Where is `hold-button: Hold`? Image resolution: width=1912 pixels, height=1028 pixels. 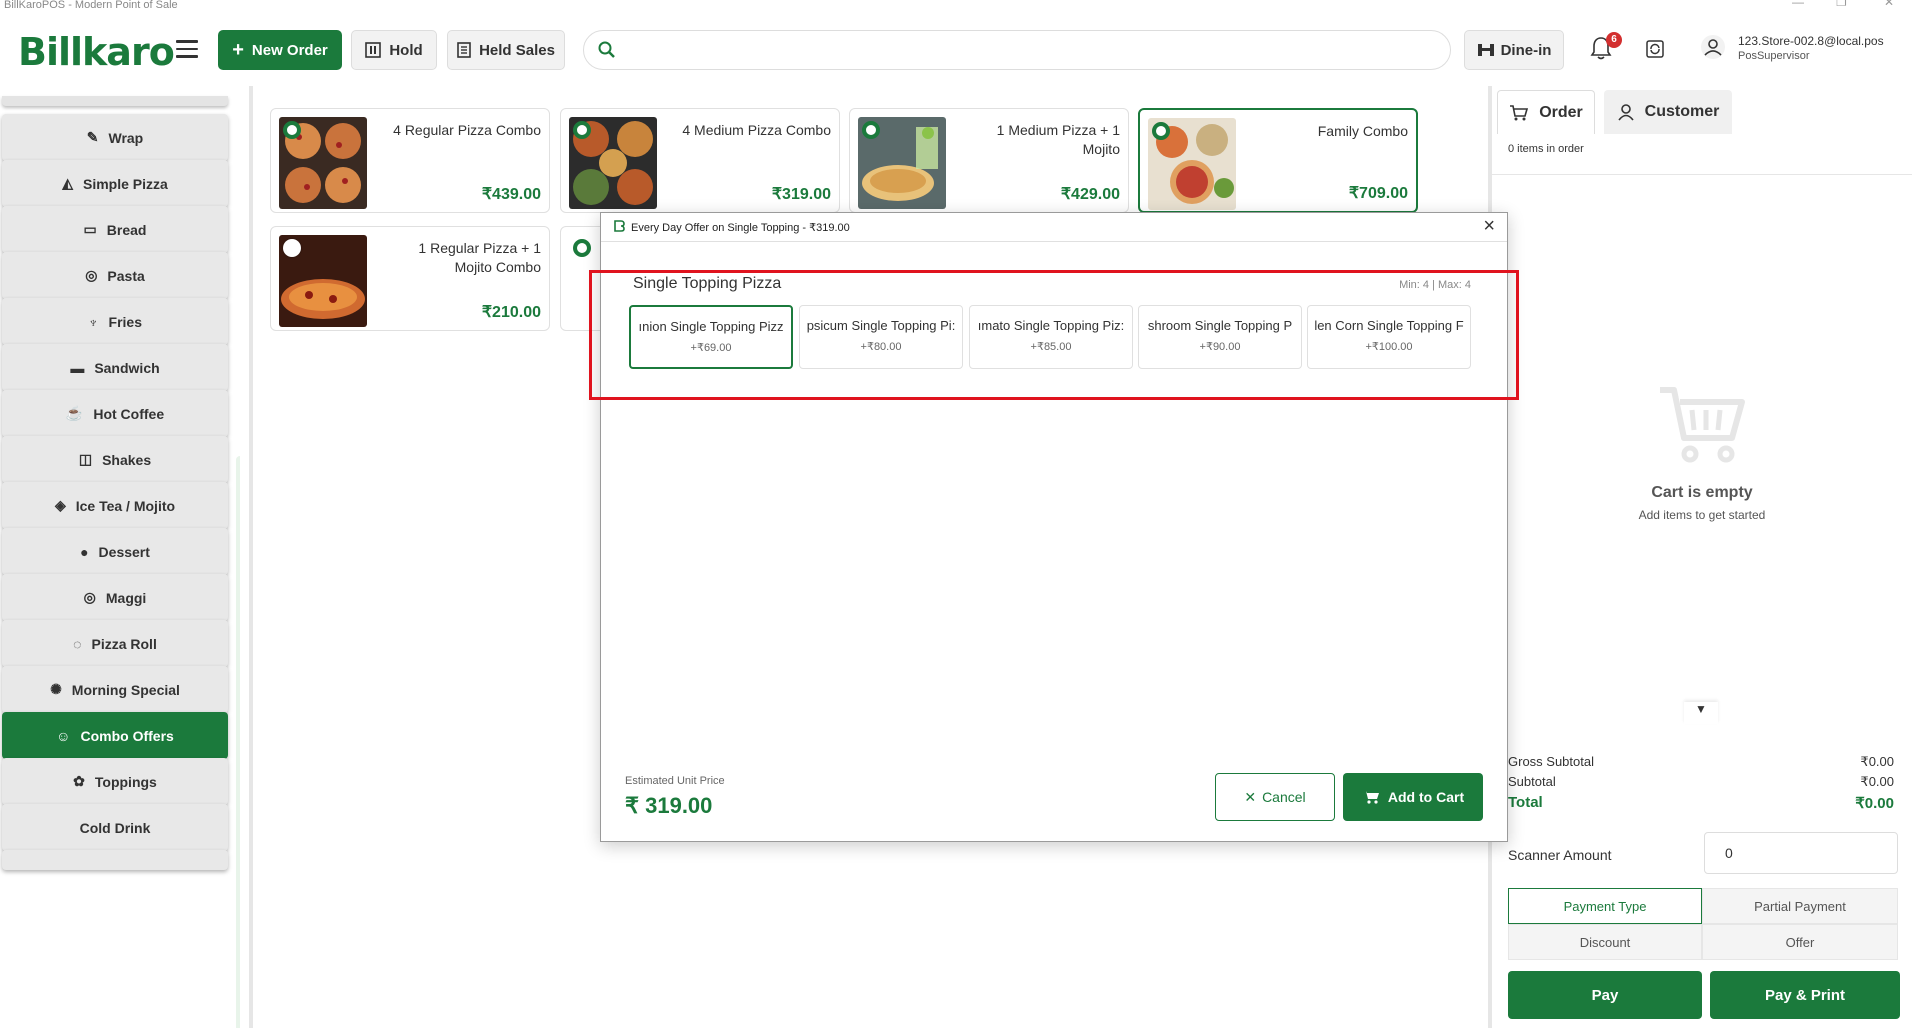
hold-button: Hold is located at coordinates (394, 50).